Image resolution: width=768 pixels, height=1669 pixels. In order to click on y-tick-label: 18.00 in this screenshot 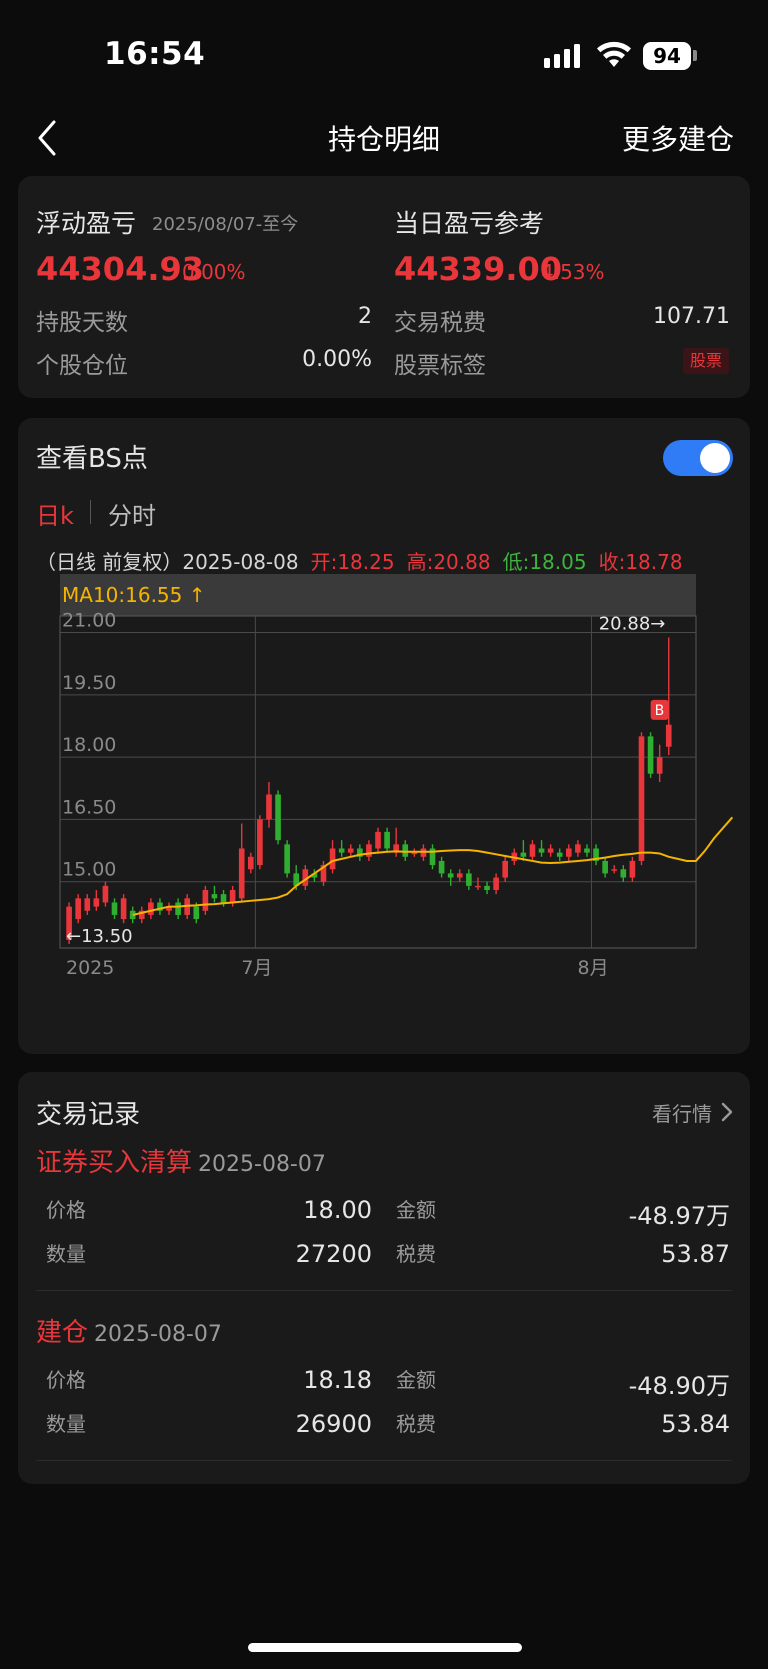, I will do `click(89, 745)`.